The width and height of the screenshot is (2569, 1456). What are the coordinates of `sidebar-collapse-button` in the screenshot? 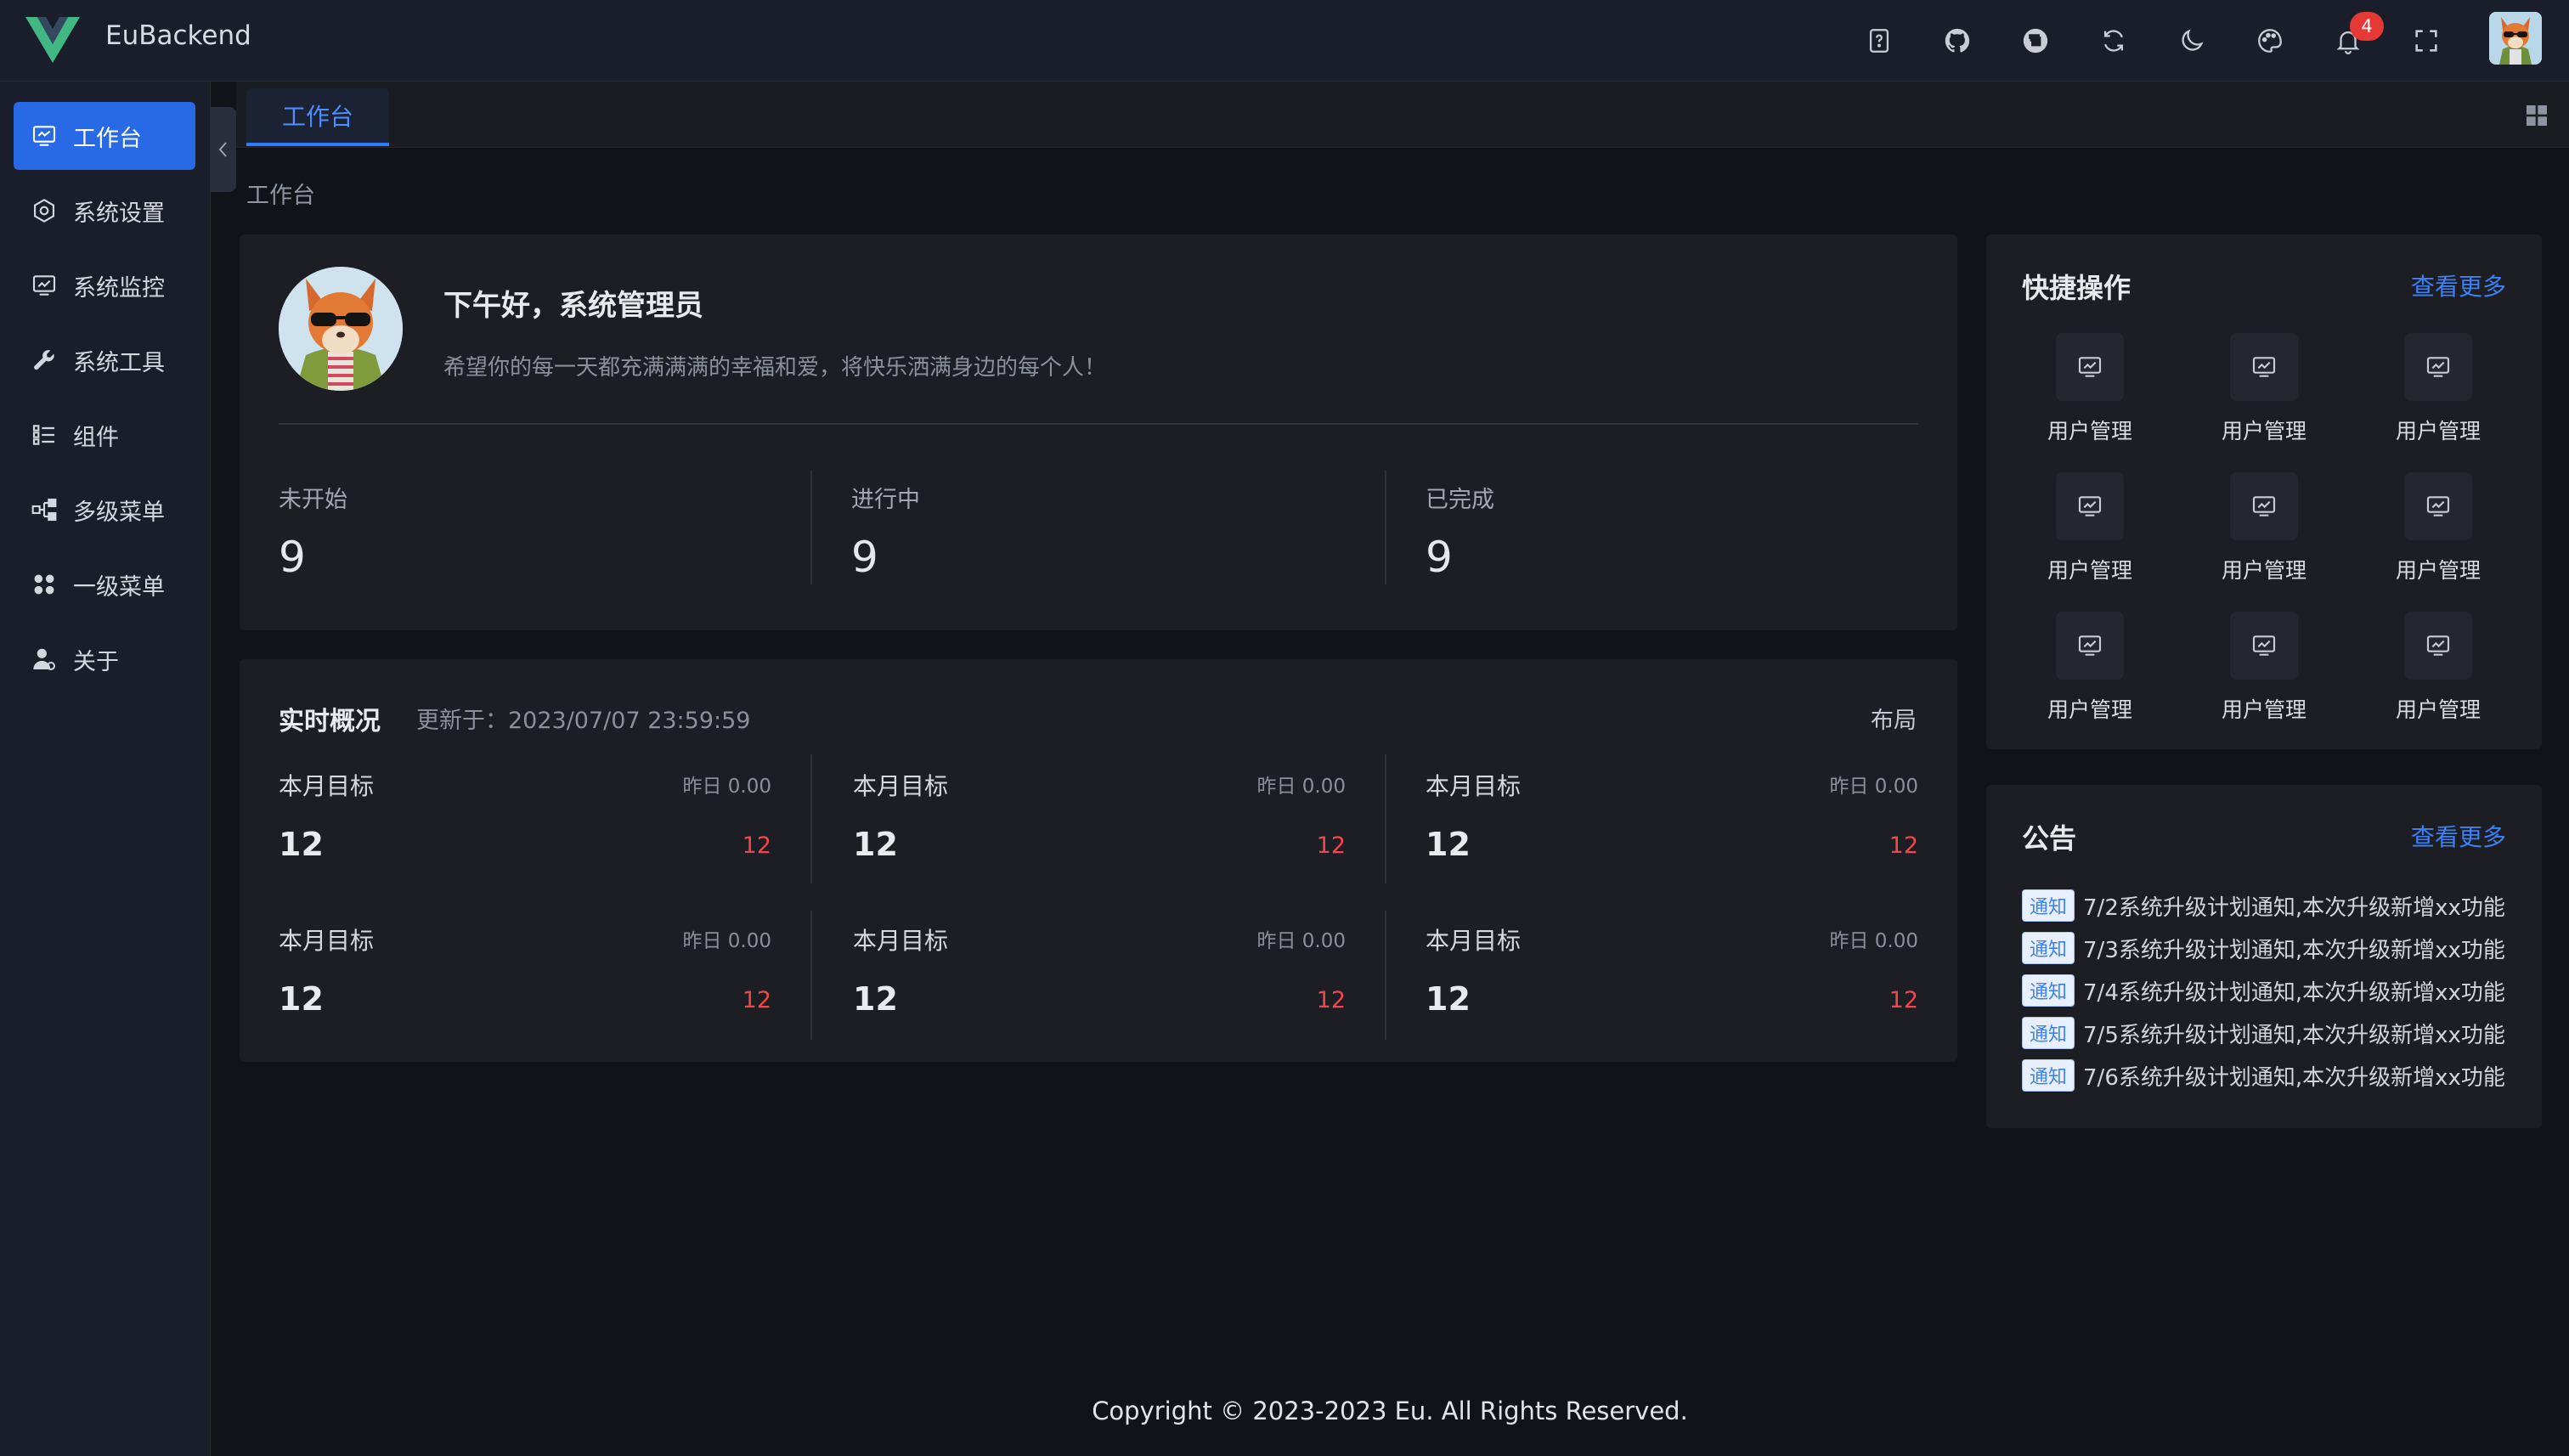 It's located at (223, 150).